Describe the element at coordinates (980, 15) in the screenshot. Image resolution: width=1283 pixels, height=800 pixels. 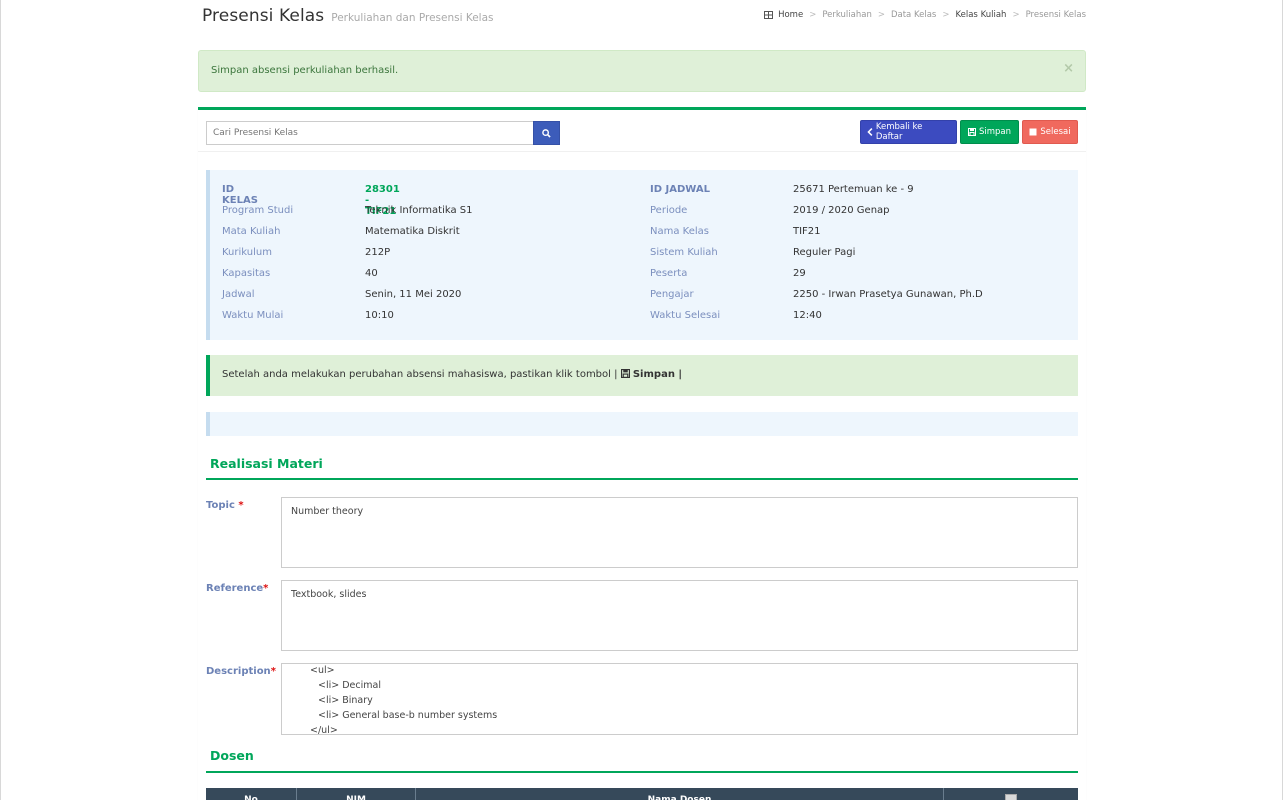
I see `breadcrumb-kelas-kuliah: Kelas Kuliah` at that location.